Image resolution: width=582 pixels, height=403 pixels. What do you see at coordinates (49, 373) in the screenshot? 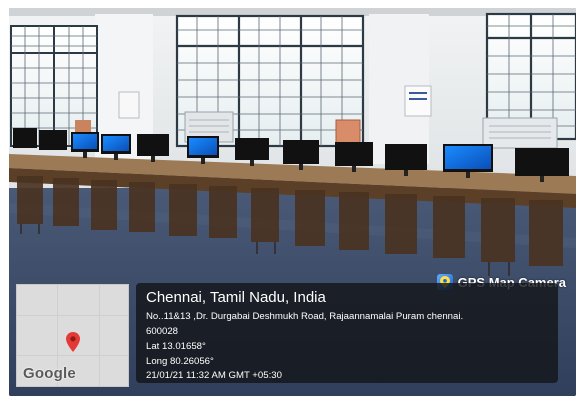
I see `google-logo: Google` at bounding box center [49, 373].